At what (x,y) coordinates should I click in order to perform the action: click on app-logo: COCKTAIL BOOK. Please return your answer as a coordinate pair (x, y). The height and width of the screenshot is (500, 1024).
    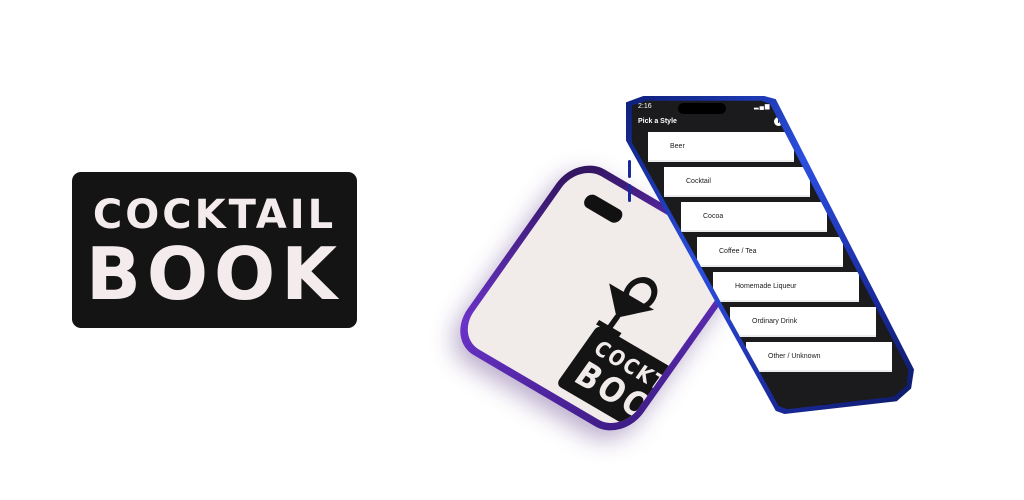
    Looking at the image, I should click on (214, 250).